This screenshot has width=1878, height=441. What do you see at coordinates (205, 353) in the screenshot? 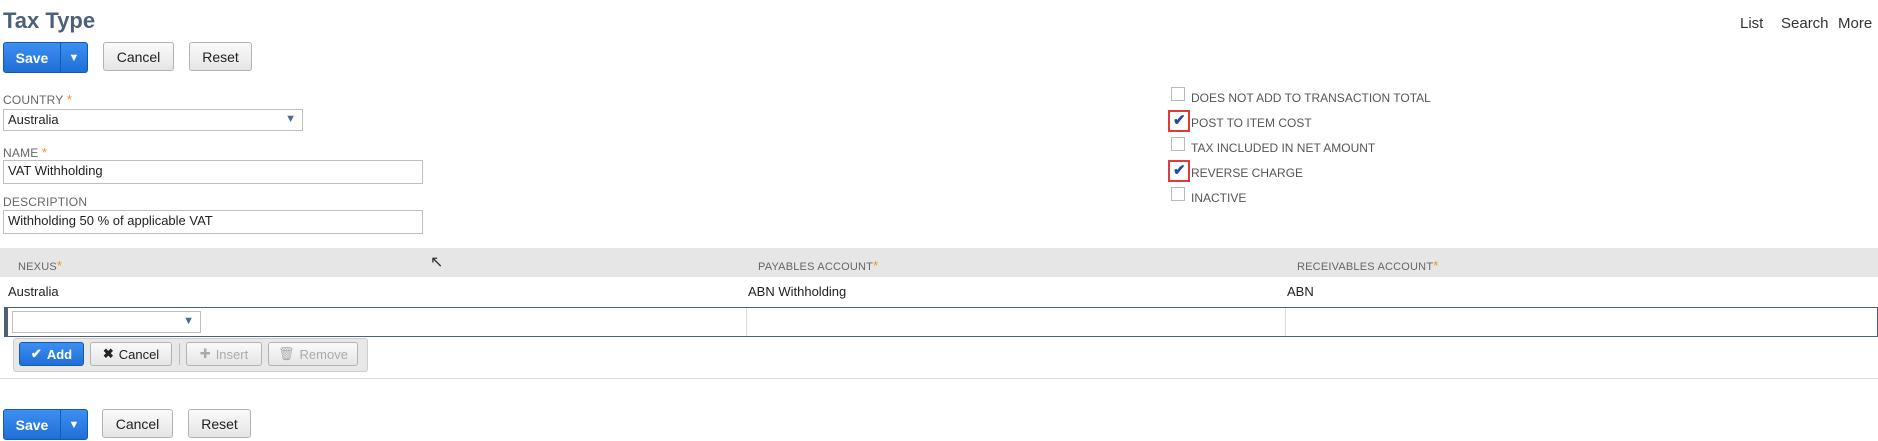
I see `plus-icon: ✚` at bounding box center [205, 353].